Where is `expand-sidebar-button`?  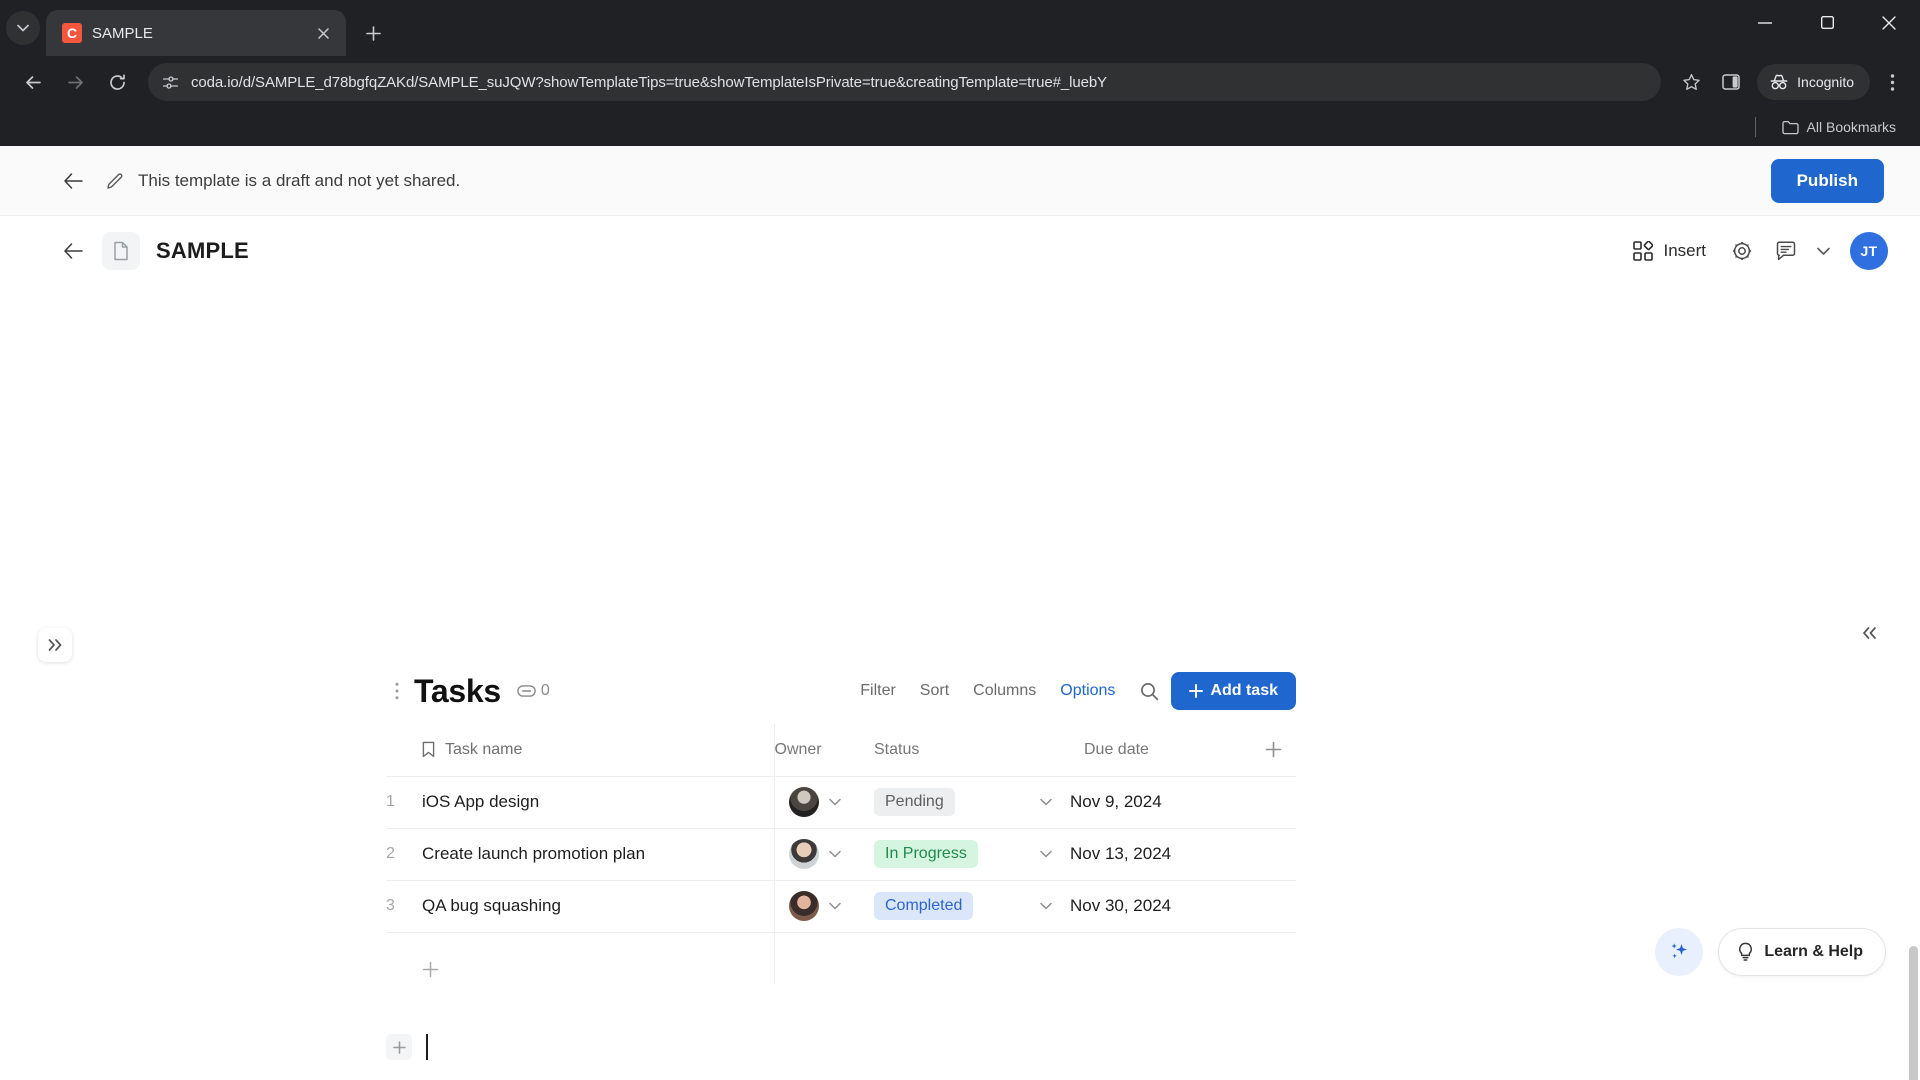 expand-sidebar-button is located at coordinates (55, 645).